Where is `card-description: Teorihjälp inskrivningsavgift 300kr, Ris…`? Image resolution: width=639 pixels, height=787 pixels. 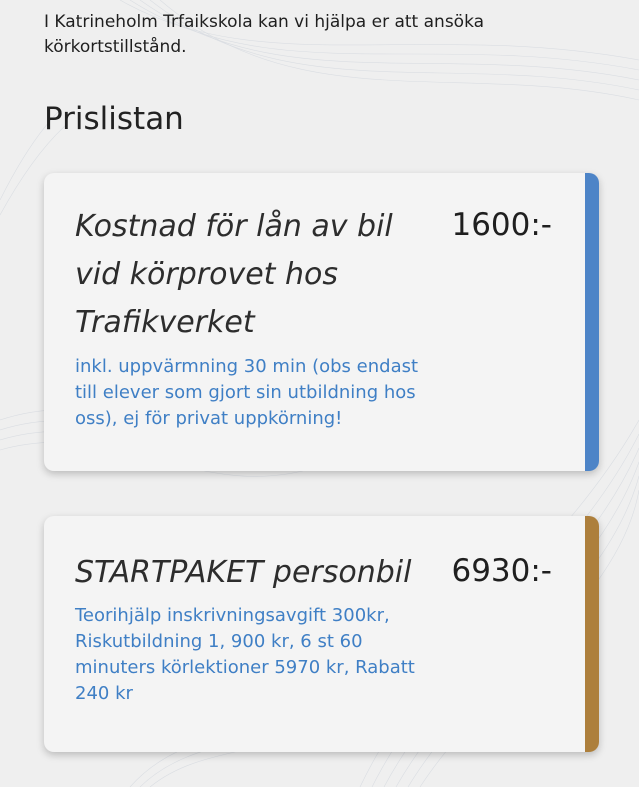
card-description: Teorihjälp inskrivningsavgift 300kr, Ris… is located at coordinates (245, 654).